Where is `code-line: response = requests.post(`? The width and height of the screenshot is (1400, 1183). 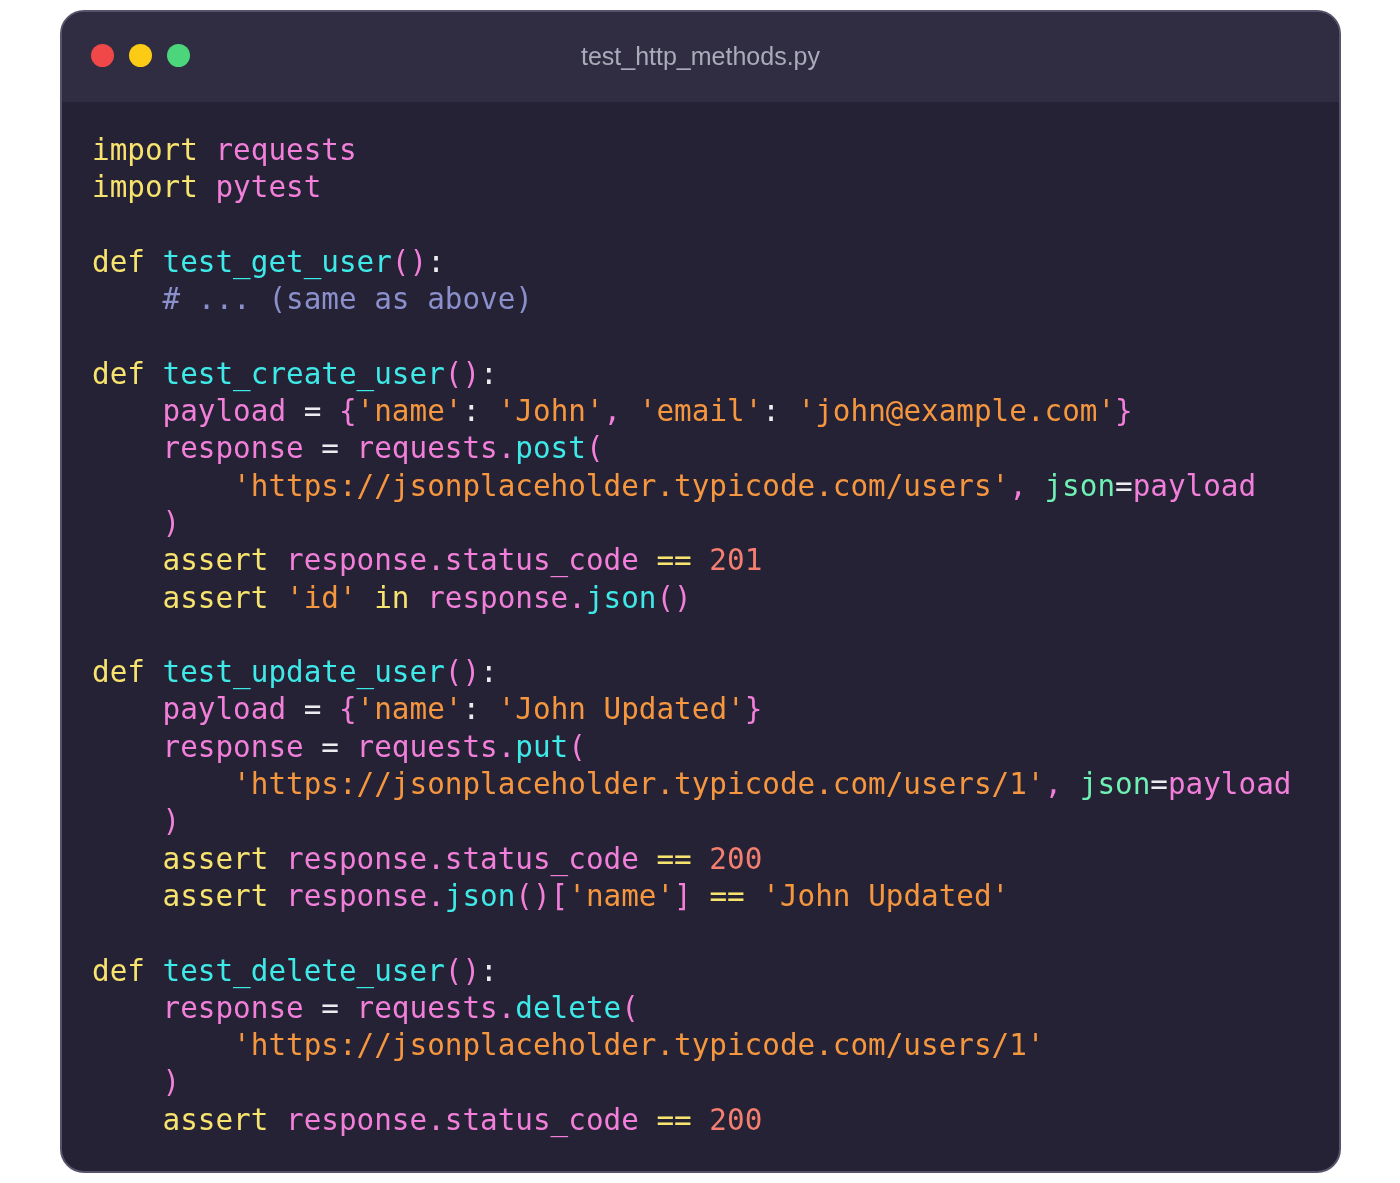
code-line: response = requests.post( is located at coordinates (382, 449).